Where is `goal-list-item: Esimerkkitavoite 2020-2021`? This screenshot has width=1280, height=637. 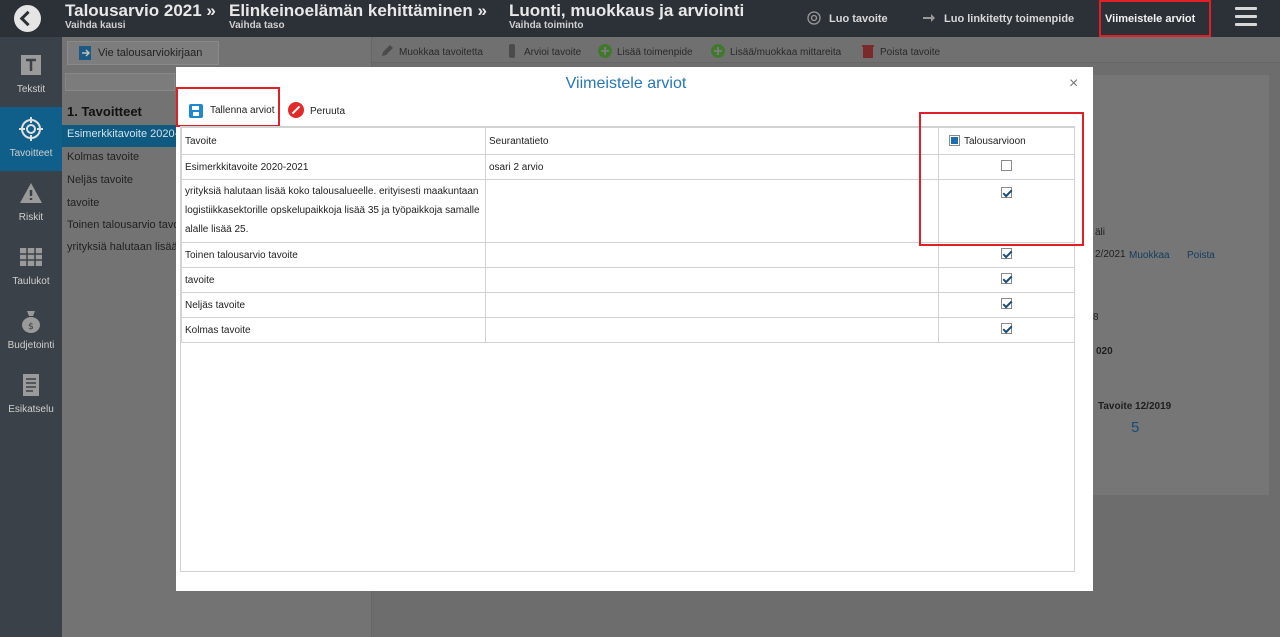 goal-list-item: Esimerkkitavoite 2020-2021 is located at coordinates (119, 136).